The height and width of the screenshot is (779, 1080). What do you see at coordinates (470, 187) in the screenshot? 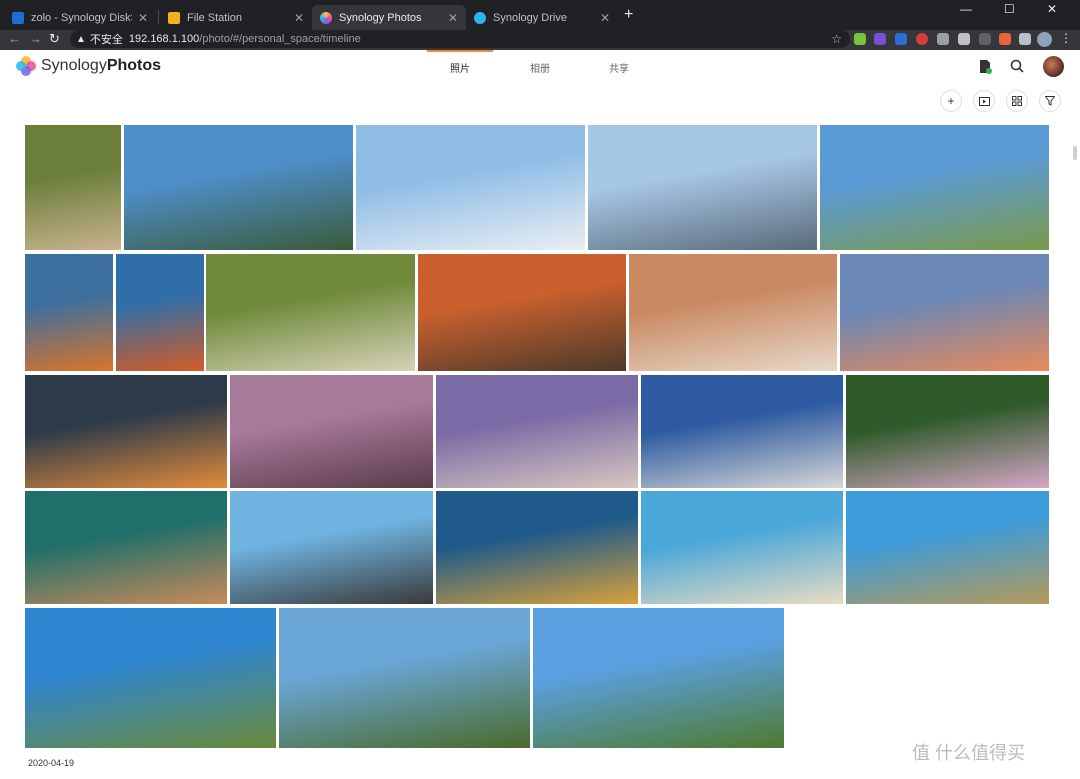
I see `photo-thumbnail-selfie-boardwalk` at bounding box center [470, 187].